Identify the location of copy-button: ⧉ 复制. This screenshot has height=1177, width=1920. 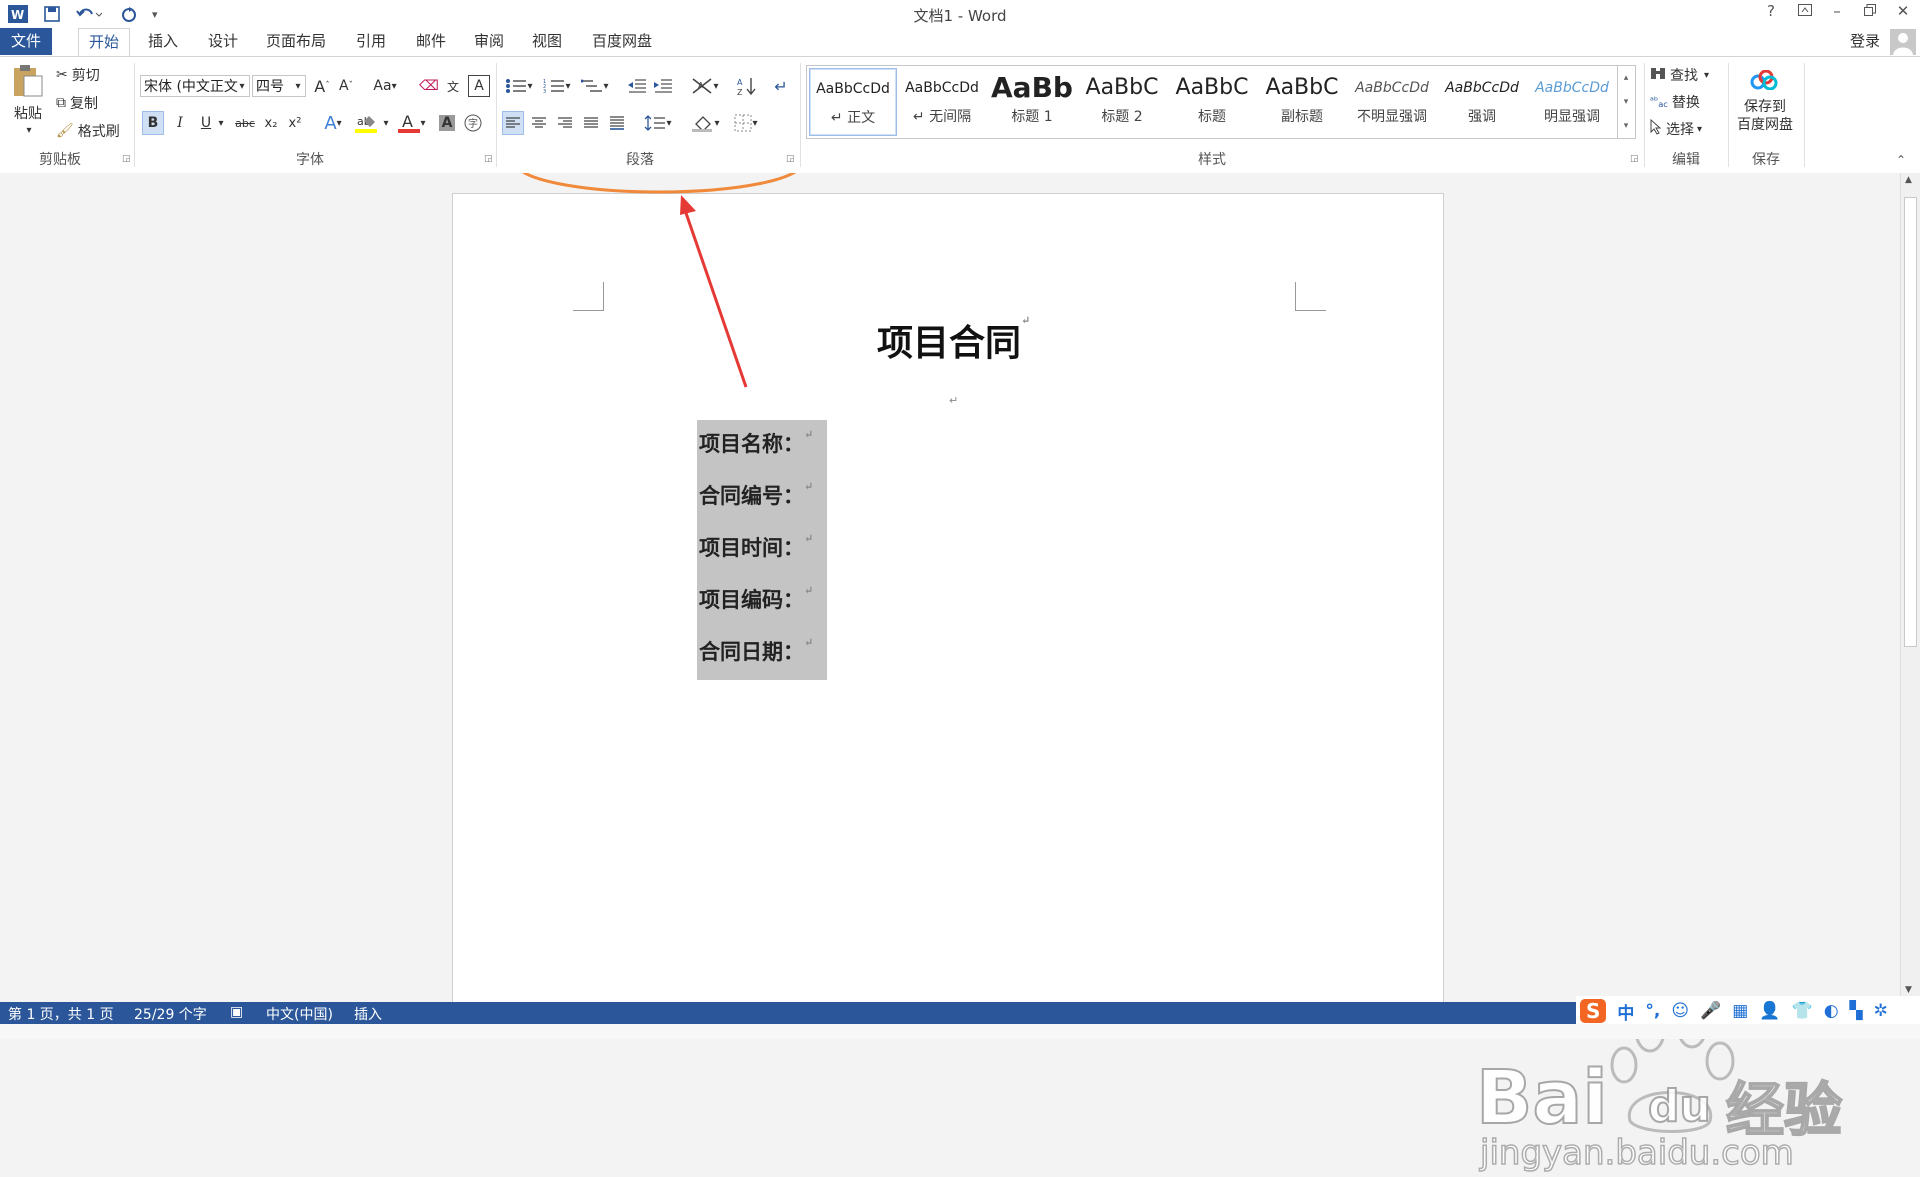
(77, 103).